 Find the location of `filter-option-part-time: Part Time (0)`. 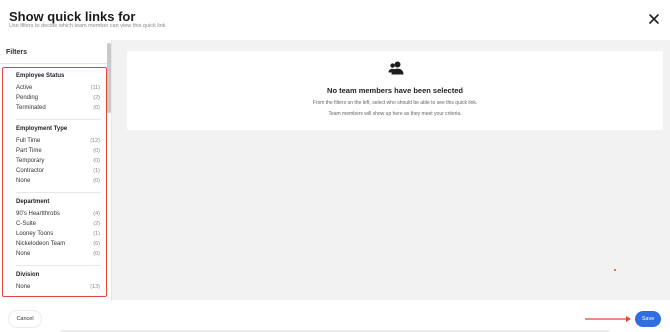

filter-option-part-time: Part Time (0) is located at coordinates (54, 153).